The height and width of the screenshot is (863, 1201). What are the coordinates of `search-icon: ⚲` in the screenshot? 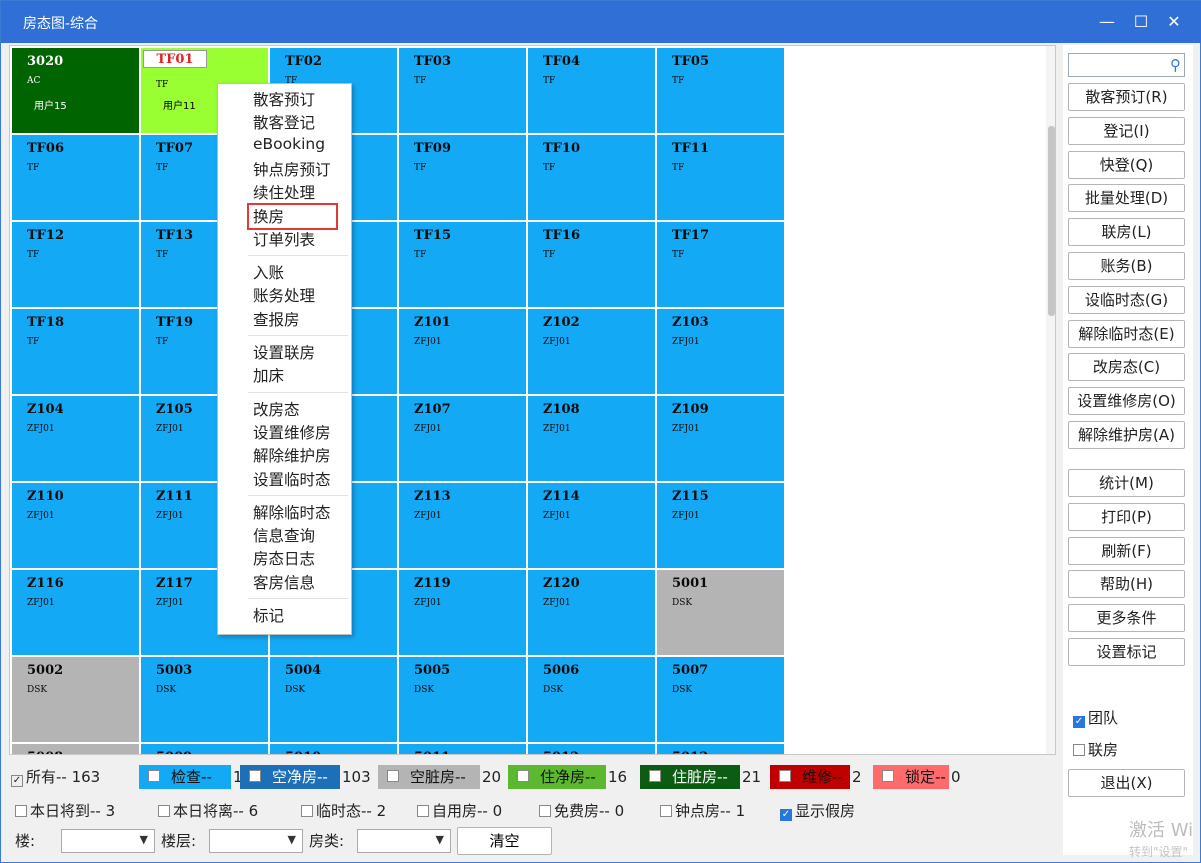 It's located at (1175, 65).